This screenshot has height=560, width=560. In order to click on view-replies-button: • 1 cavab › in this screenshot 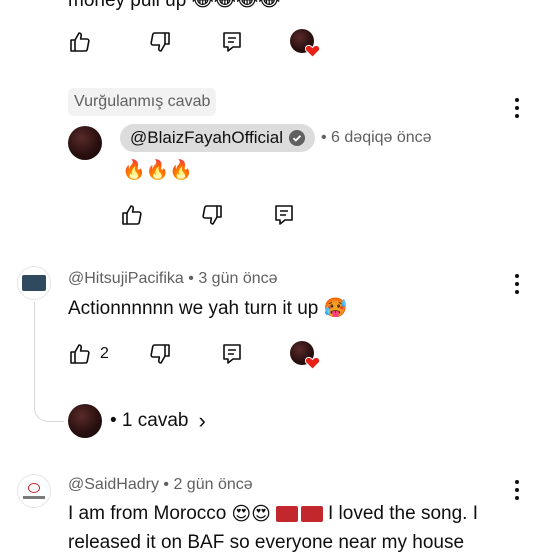, I will do `click(137, 421)`.